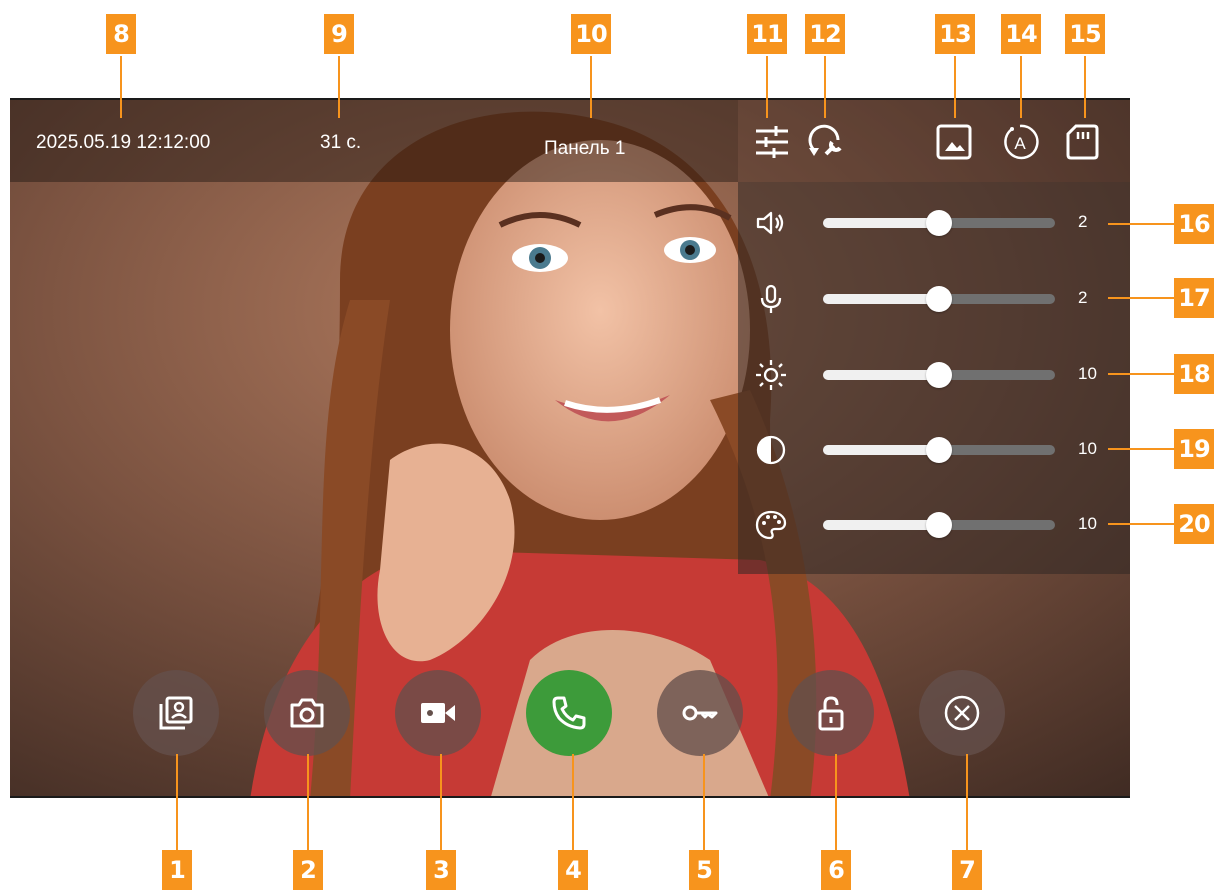 The height and width of the screenshot is (893, 1217). What do you see at coordinates (771, 375) in the screenshot?
I see `brightness-icon` at bounding box center [771, 375].